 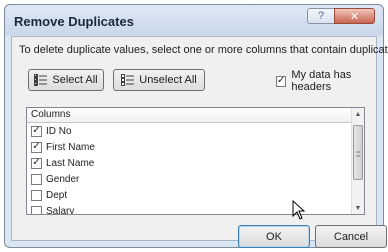 What do you see at coordinates (60, 210) in the screenshot?
I see `column-label: Salary` at bounding box center [60, 210].